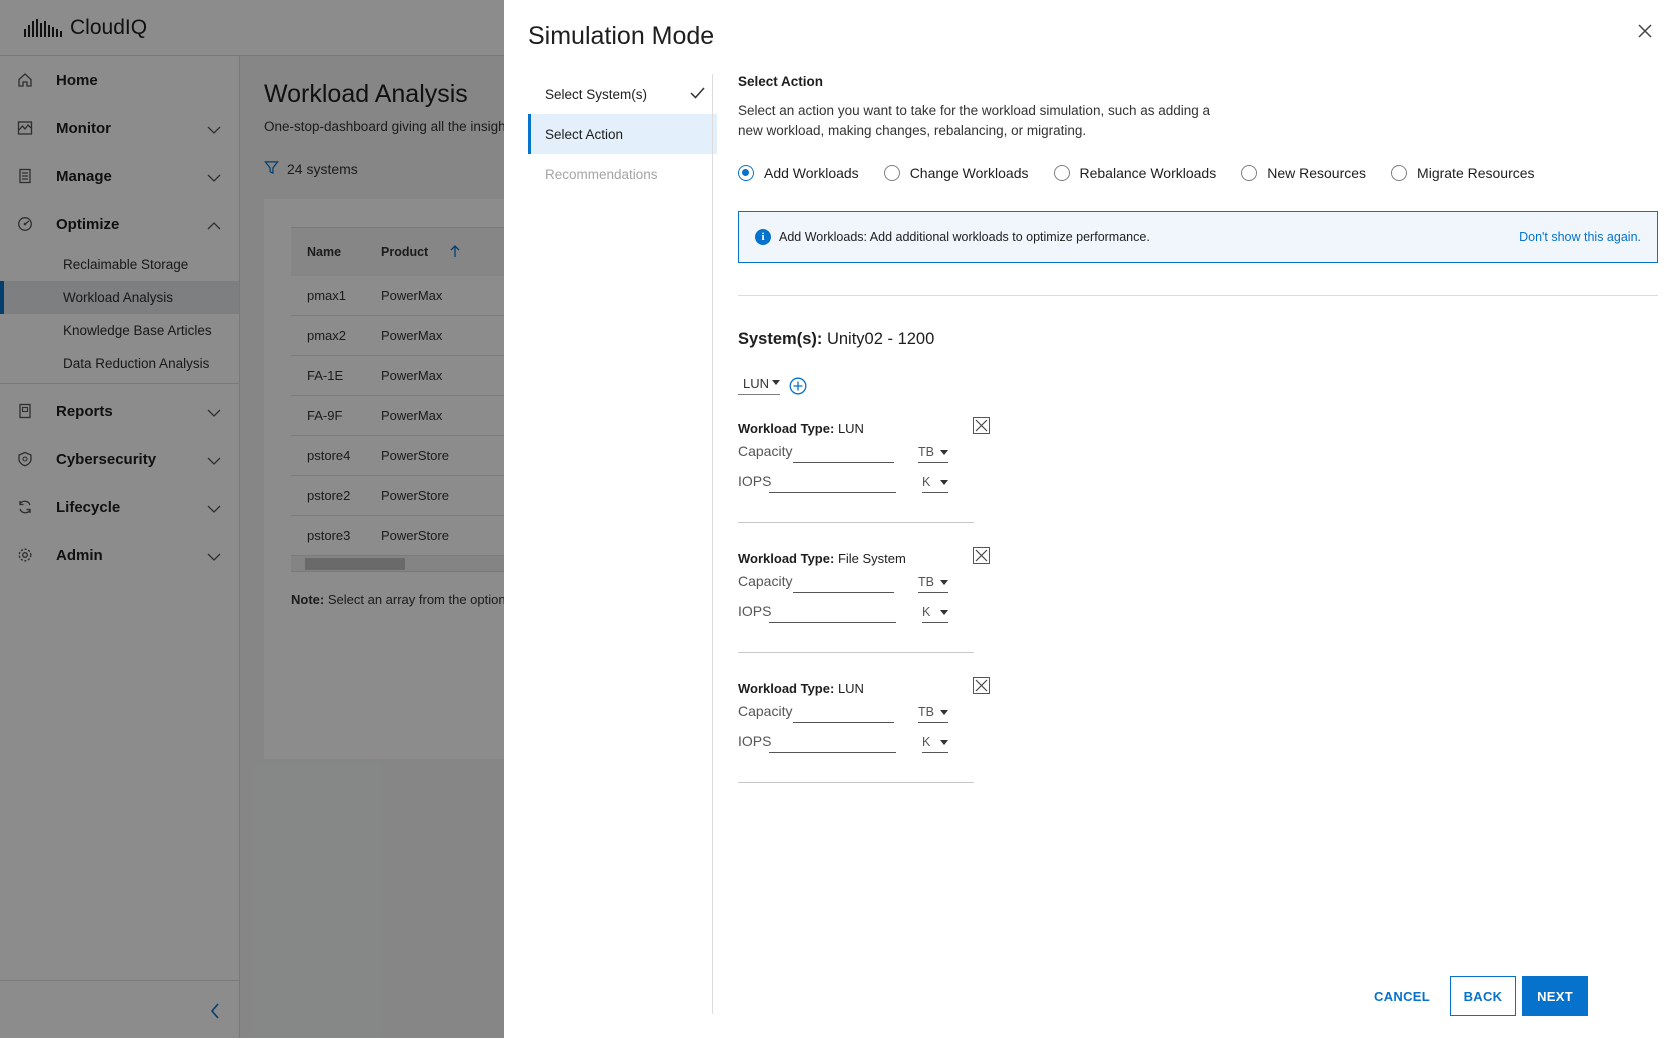  I want to click on checkmark-icon, so click(697, 94).